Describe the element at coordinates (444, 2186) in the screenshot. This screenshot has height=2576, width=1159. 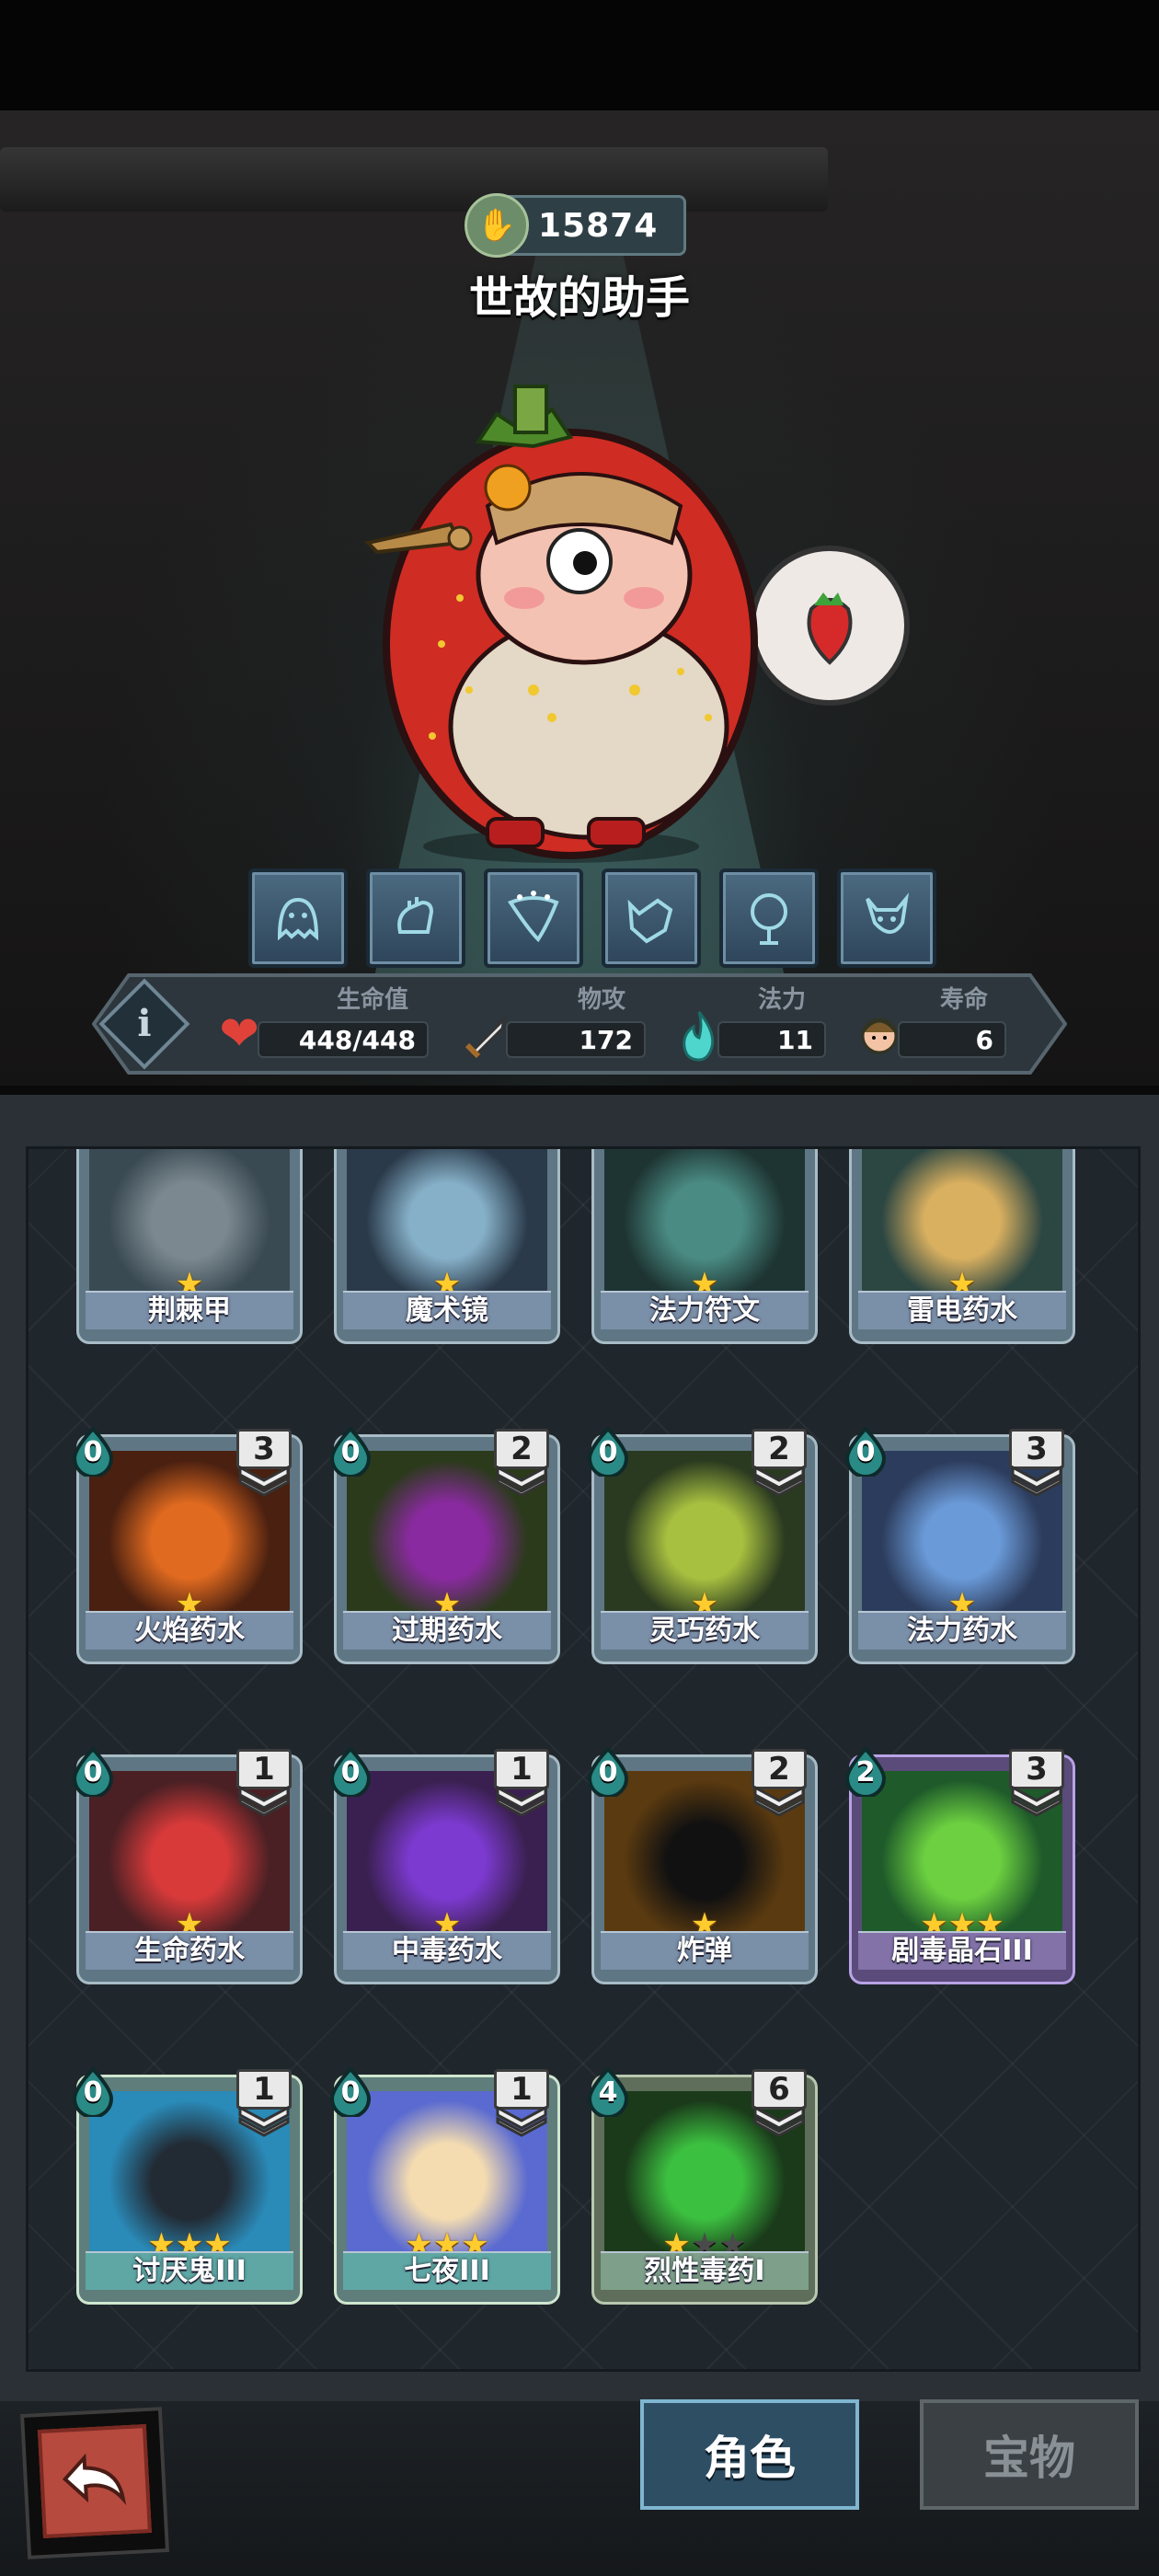
I see `card-item: ★★★ 七夜III 0 1` at that location.